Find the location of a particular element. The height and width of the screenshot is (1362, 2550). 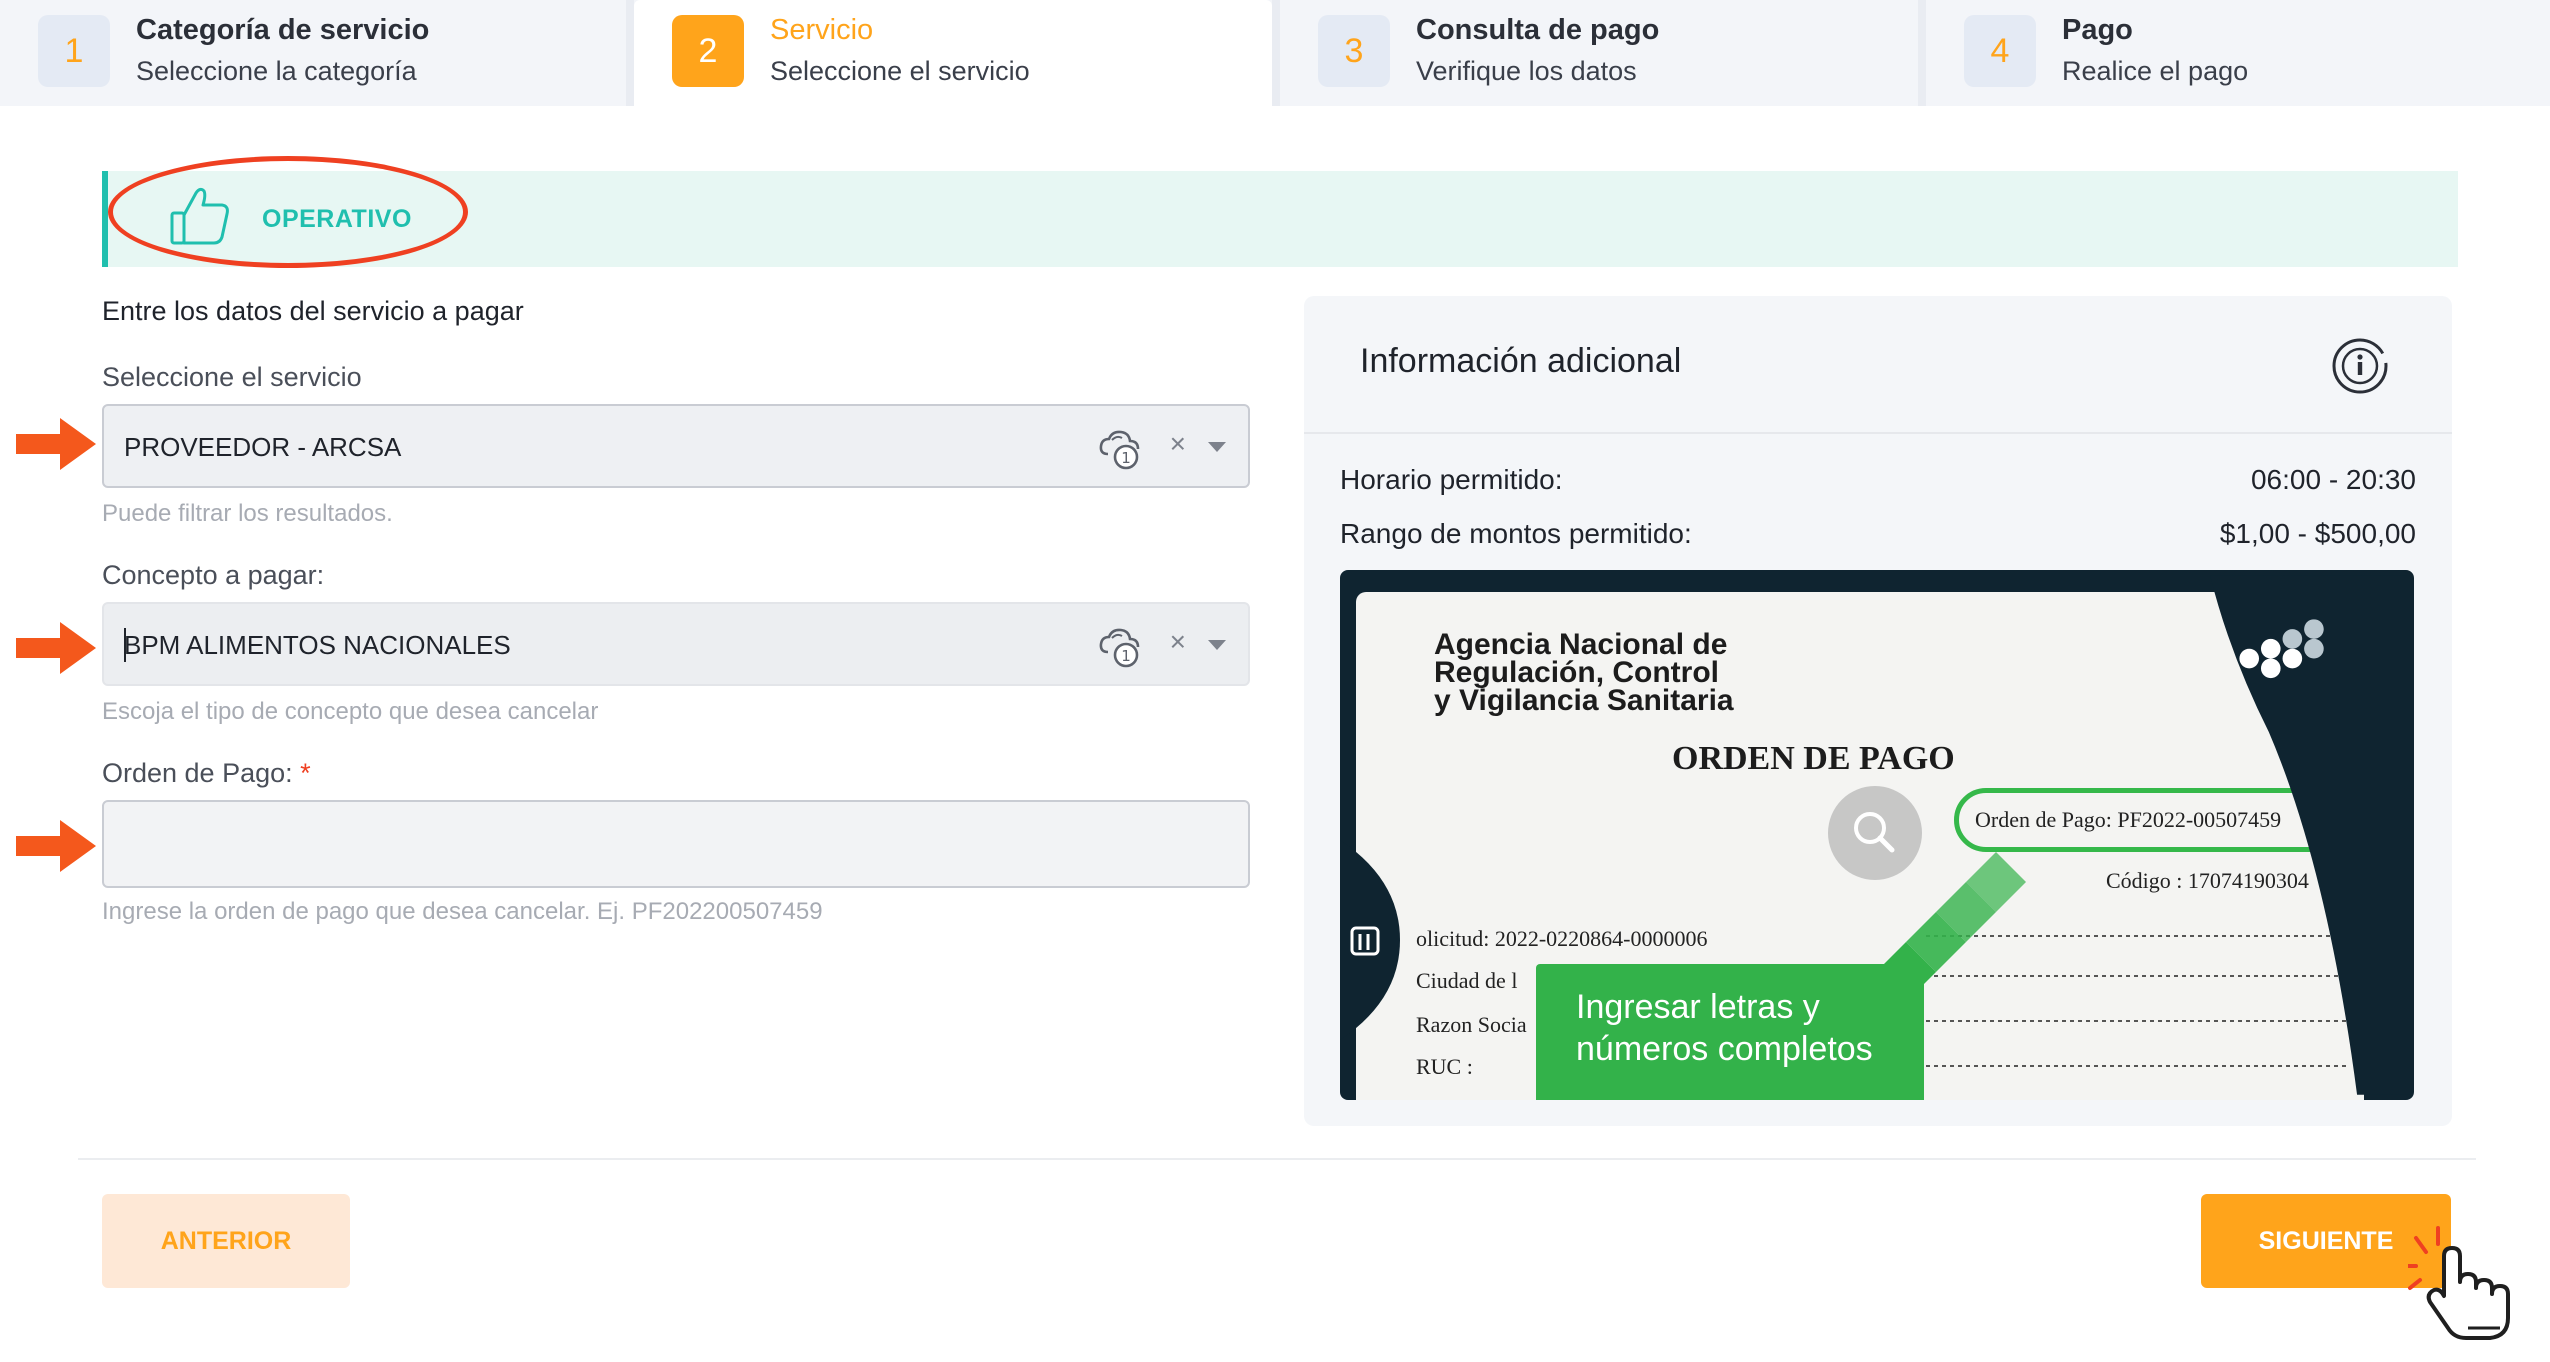

step-title: Categoría de servicio is located at coordinates (283, 30).